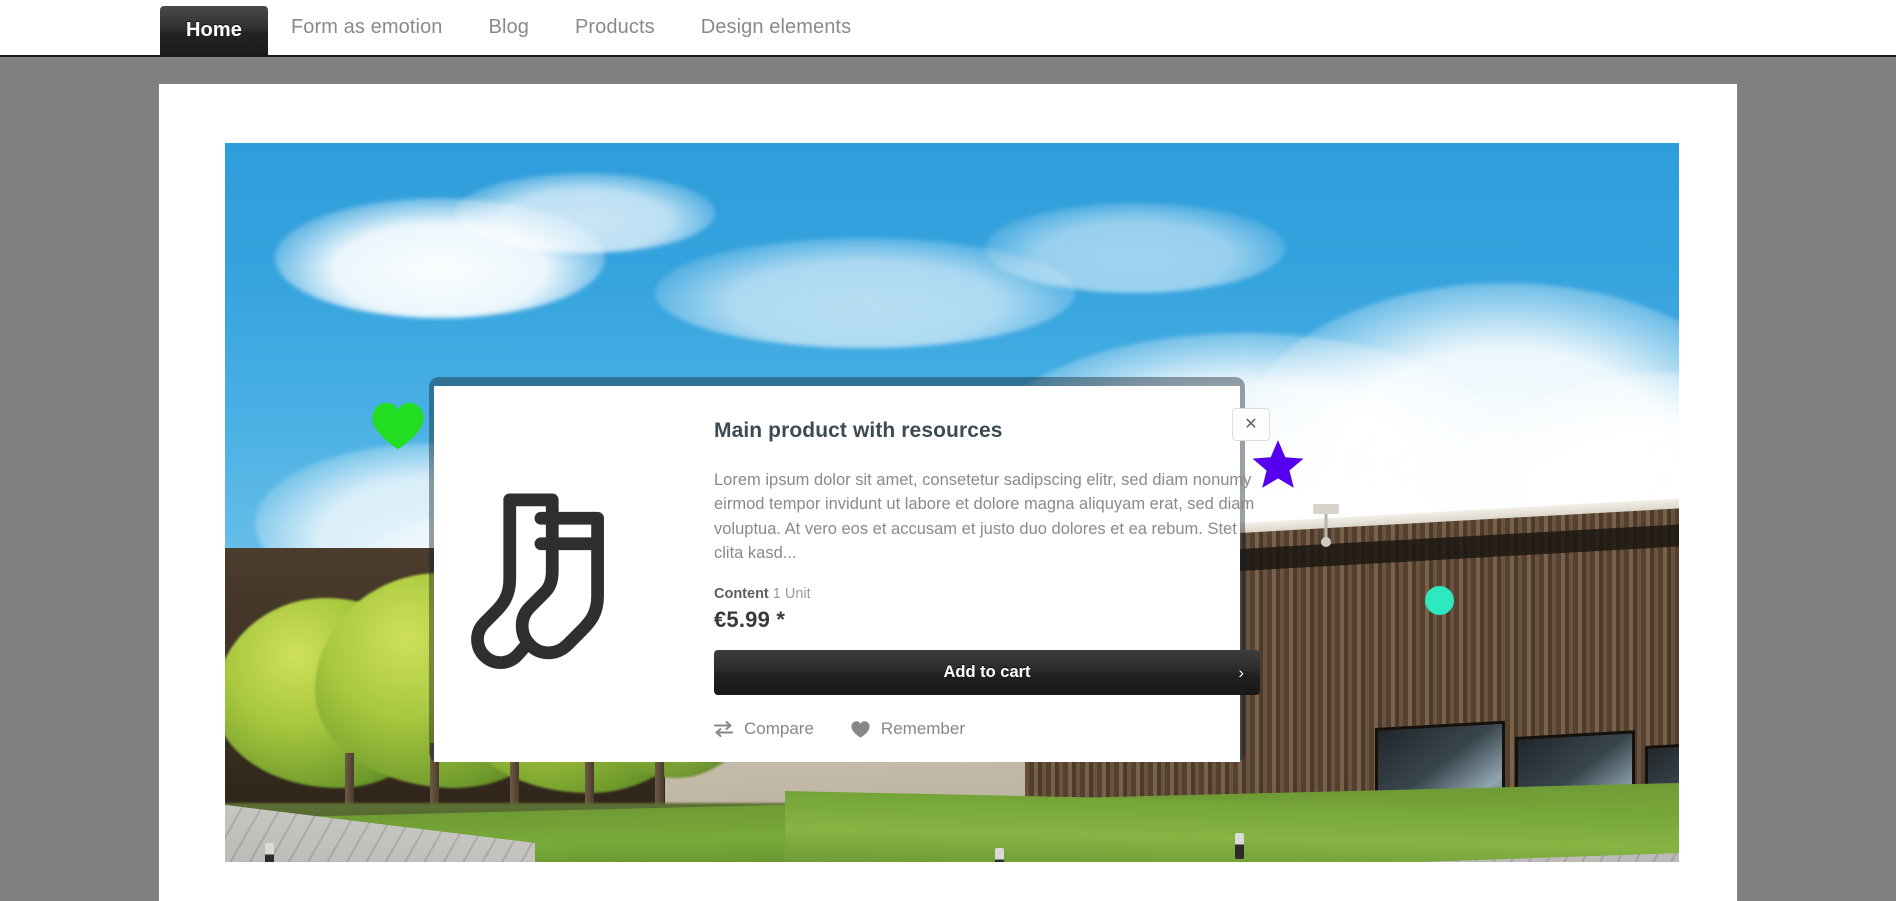 This screenshot has width=1896, height=901. Describe the element at coordinates (860, 729) in the screenshot. I see `heart-icon` at that location.